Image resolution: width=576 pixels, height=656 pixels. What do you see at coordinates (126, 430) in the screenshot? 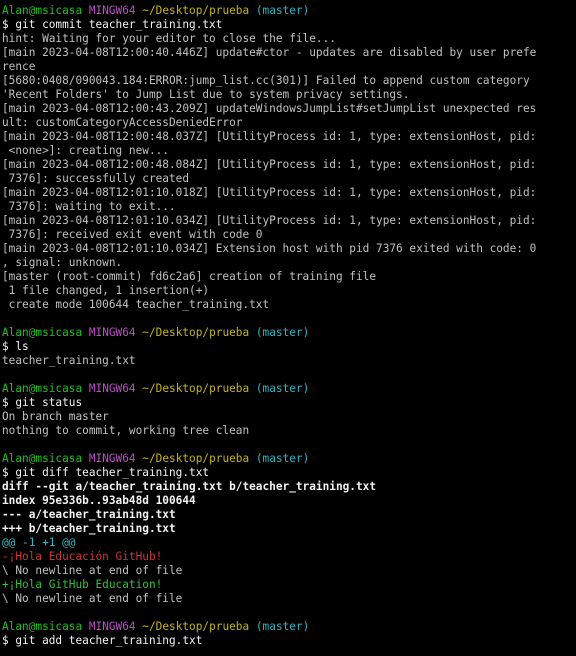
I see `output-text: nothing to commit, working tree clean` at bounding box center [126, 430].